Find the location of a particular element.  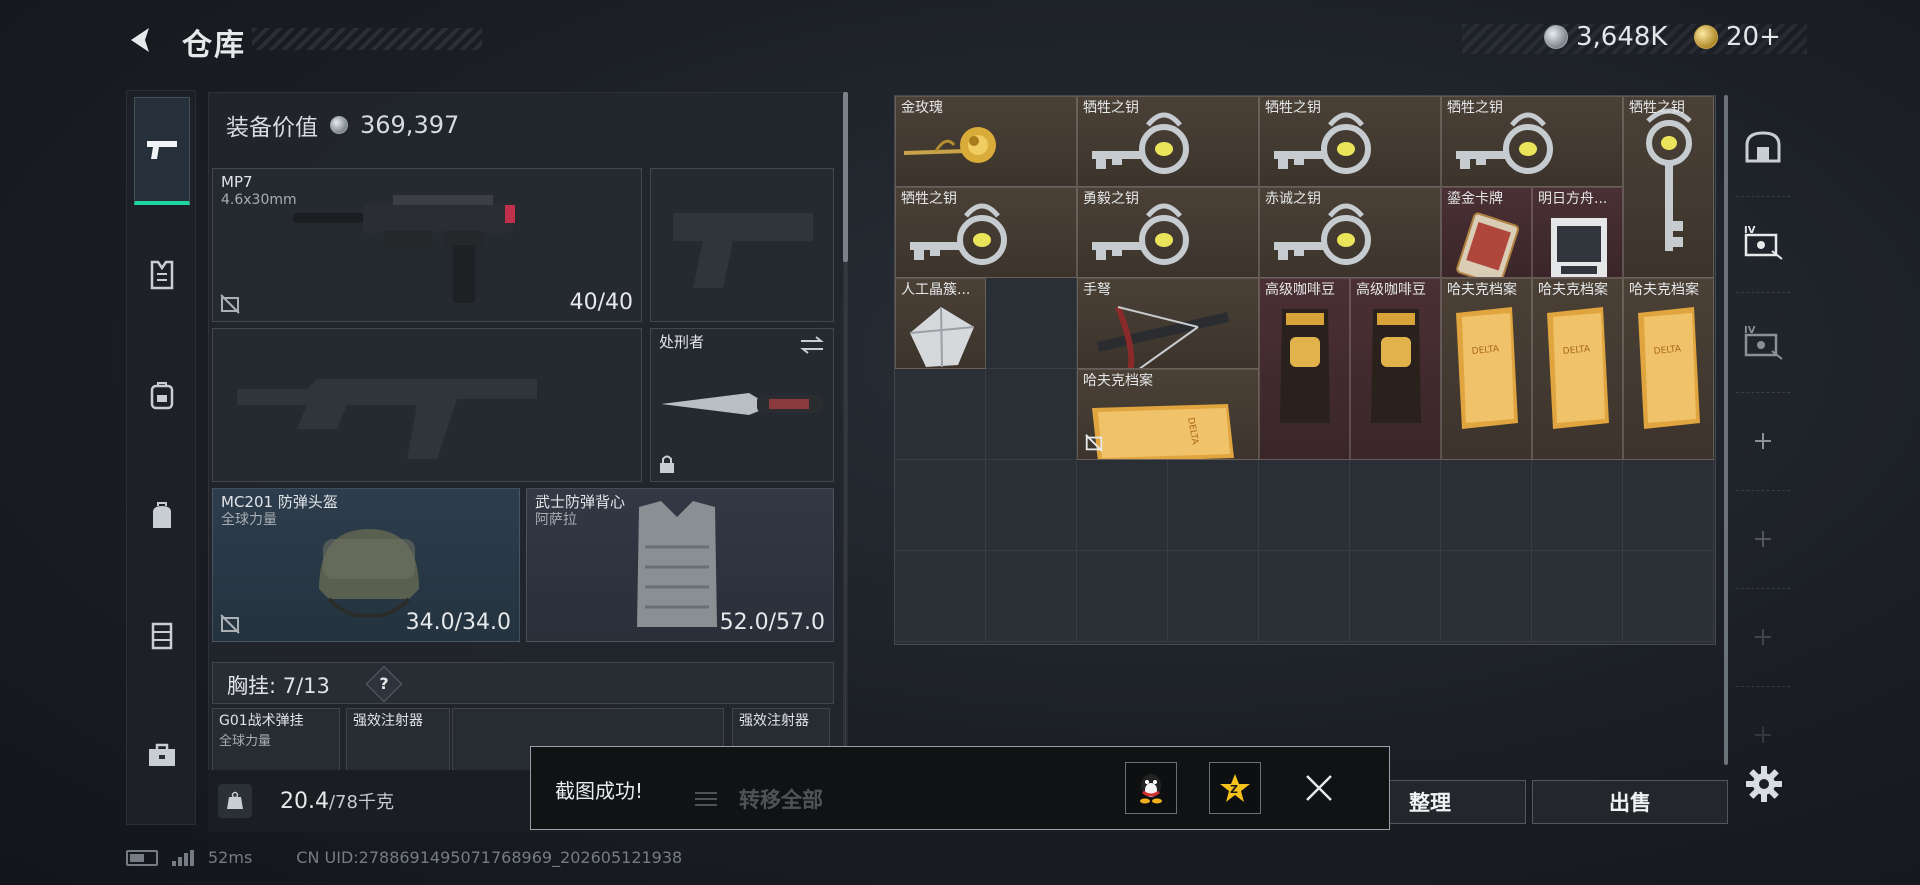

rig-item-name: 强效注射器 is located at coordinates (774, 721).